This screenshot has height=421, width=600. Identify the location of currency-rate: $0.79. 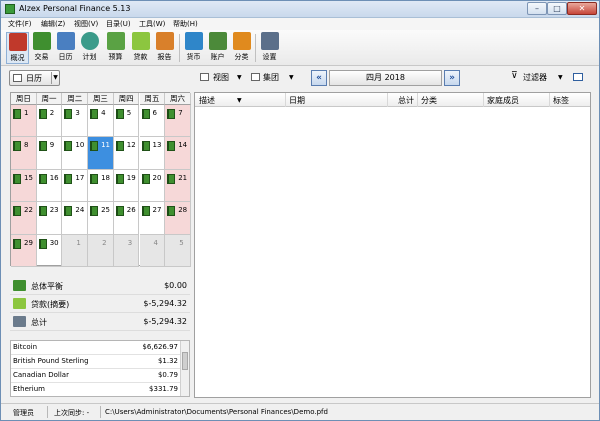
(167, 375).